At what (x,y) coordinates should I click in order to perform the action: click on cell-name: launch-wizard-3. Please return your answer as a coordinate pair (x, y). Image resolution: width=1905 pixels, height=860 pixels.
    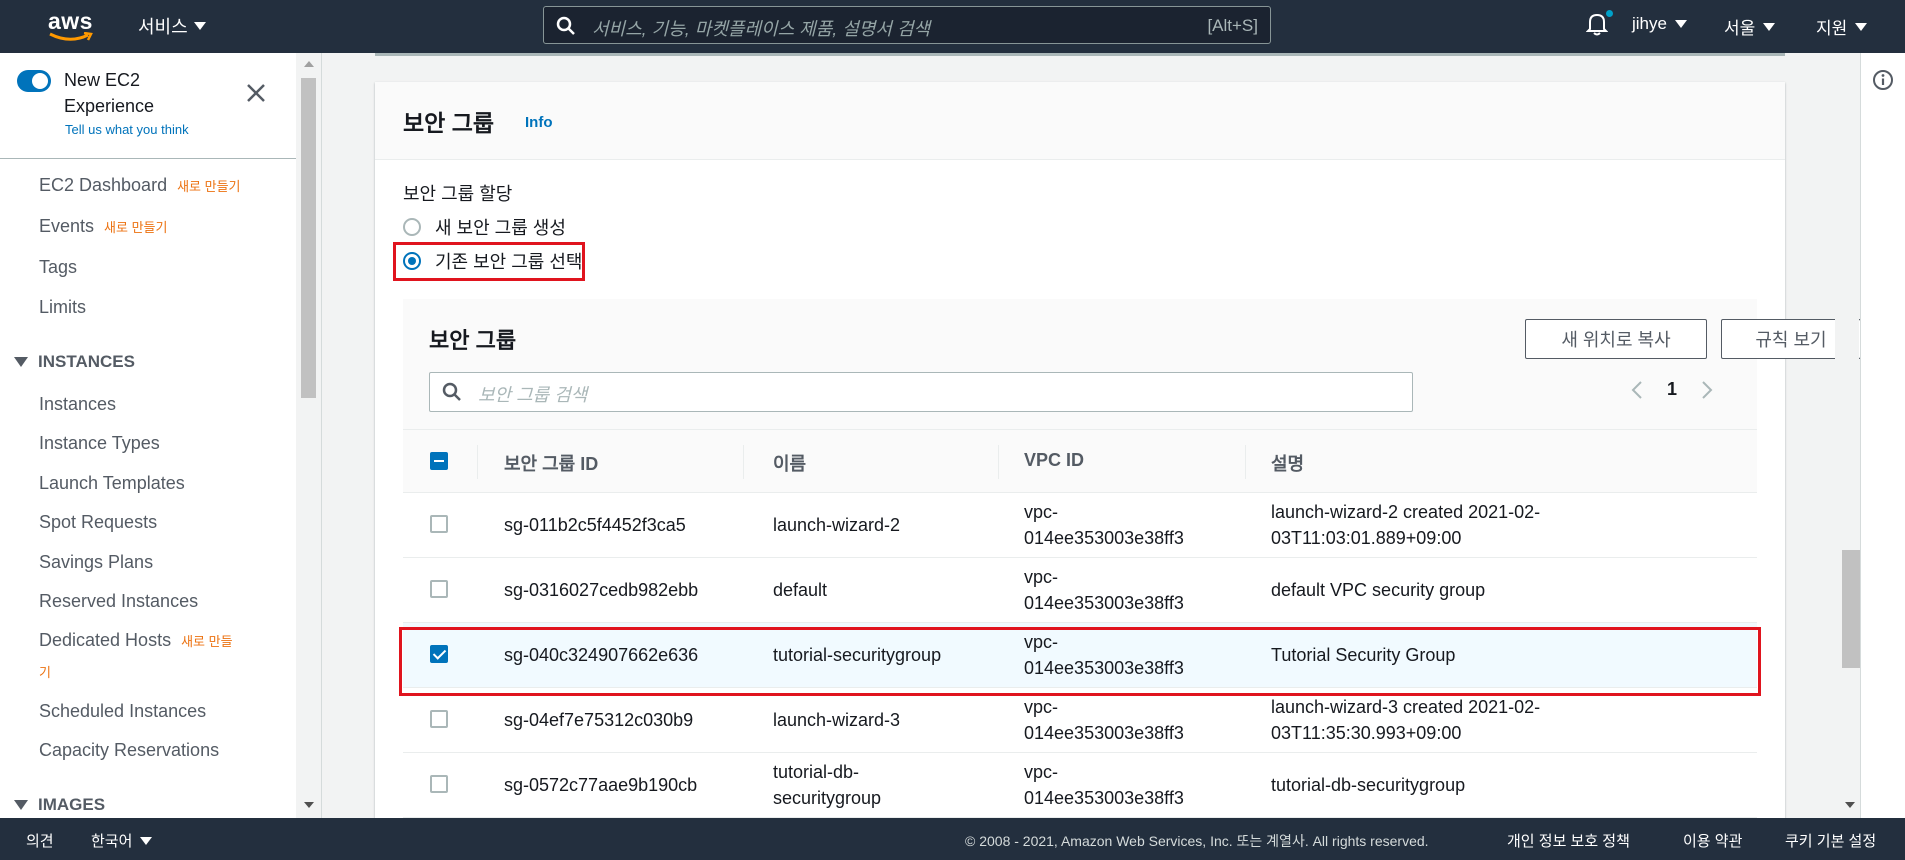
    Looking at the image, I should click on (837, 720).